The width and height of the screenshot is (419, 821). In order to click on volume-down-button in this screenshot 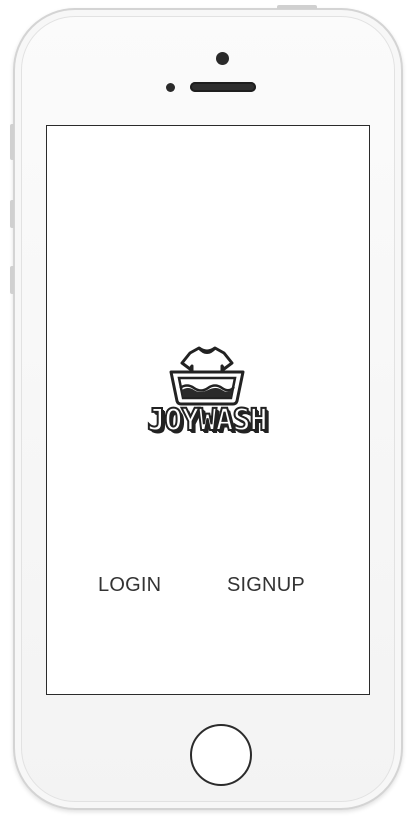, I will do `click(12, 280)`.